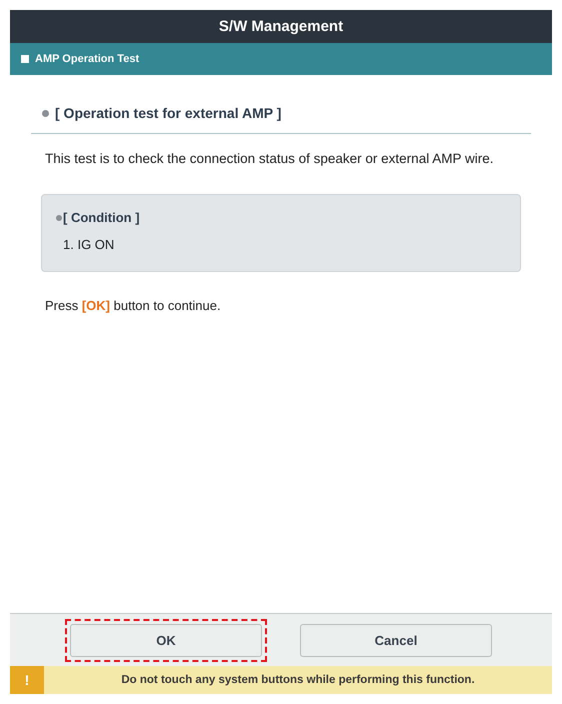  What do you see at coordinates (281, 26) in the screenshot?
I see `window-title: S/W Management` at bounding box center [281, 26].